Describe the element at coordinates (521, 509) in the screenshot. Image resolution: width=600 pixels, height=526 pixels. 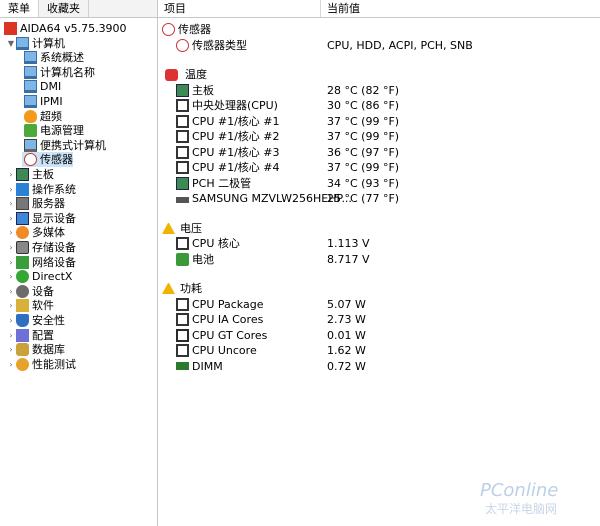
I see `watermark-subtitle: 太平洋电脑网` at that location.